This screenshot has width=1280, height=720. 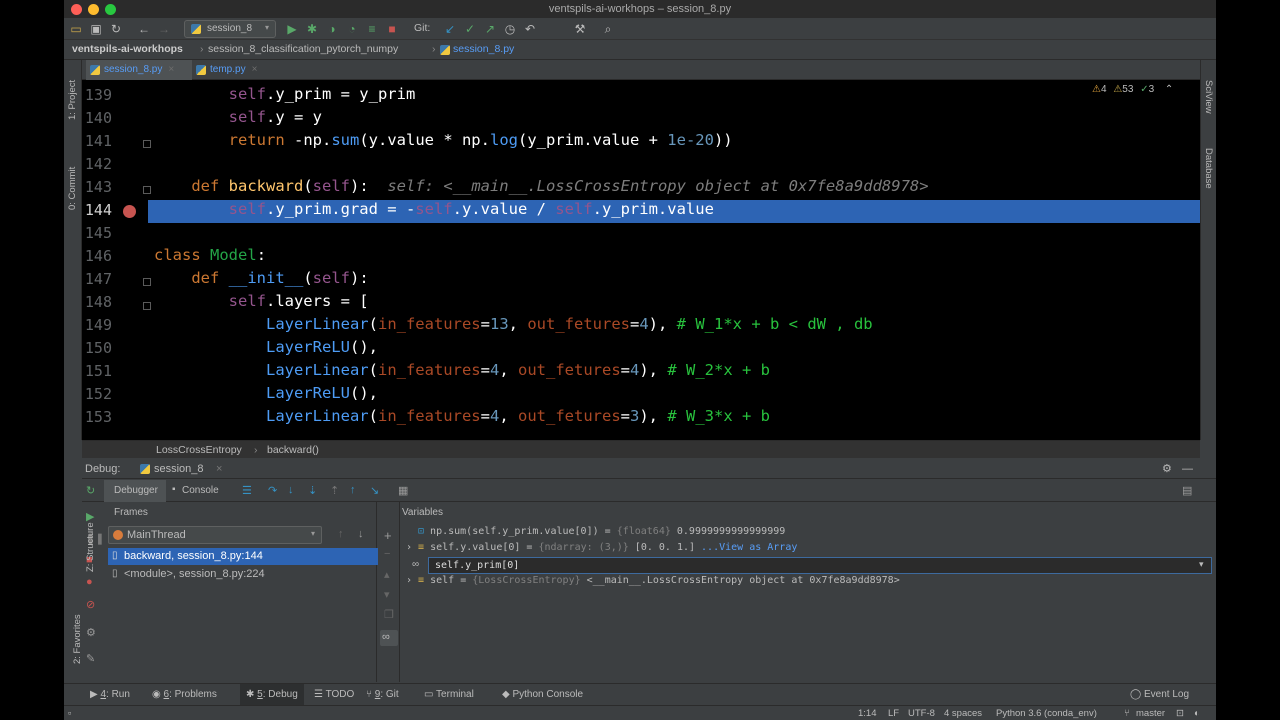 What do you see at coordinates (361, 534) in the screenshot?
I see `frame-down-icon: ↓` at bounding box center [361, 534].